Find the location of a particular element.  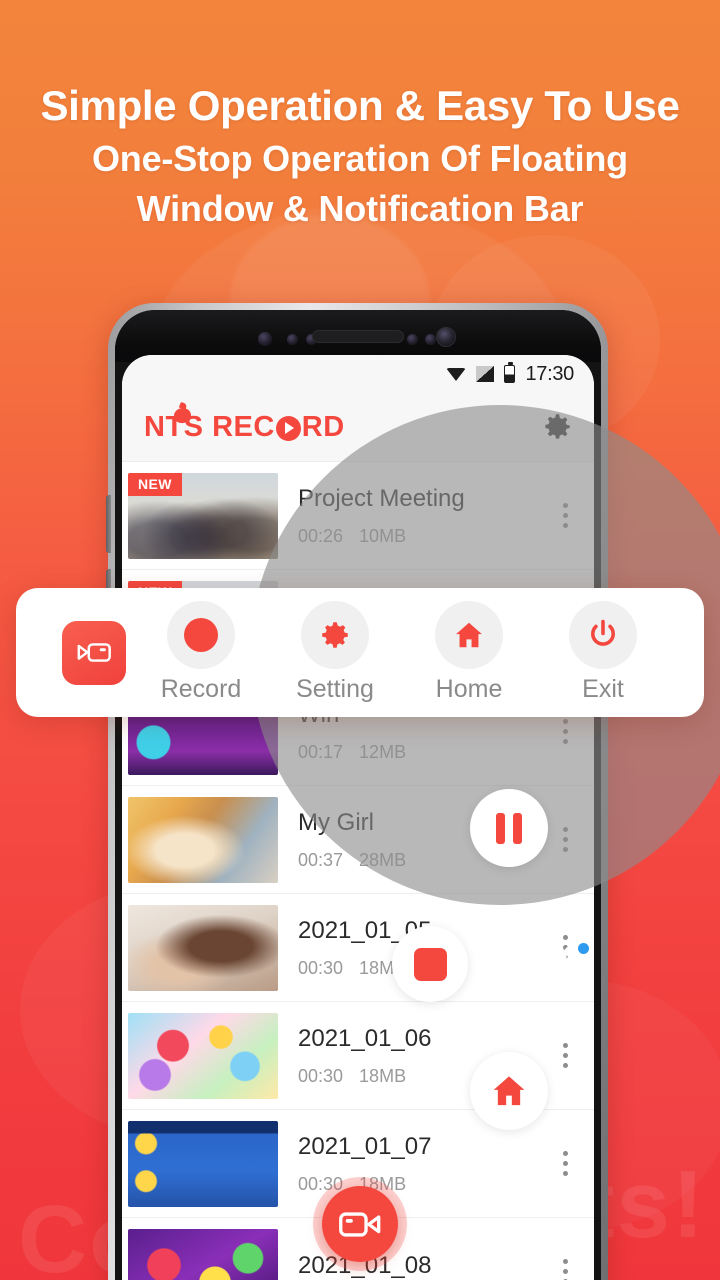

toolbar-item-label: Record is located at coordinates (201, 689).